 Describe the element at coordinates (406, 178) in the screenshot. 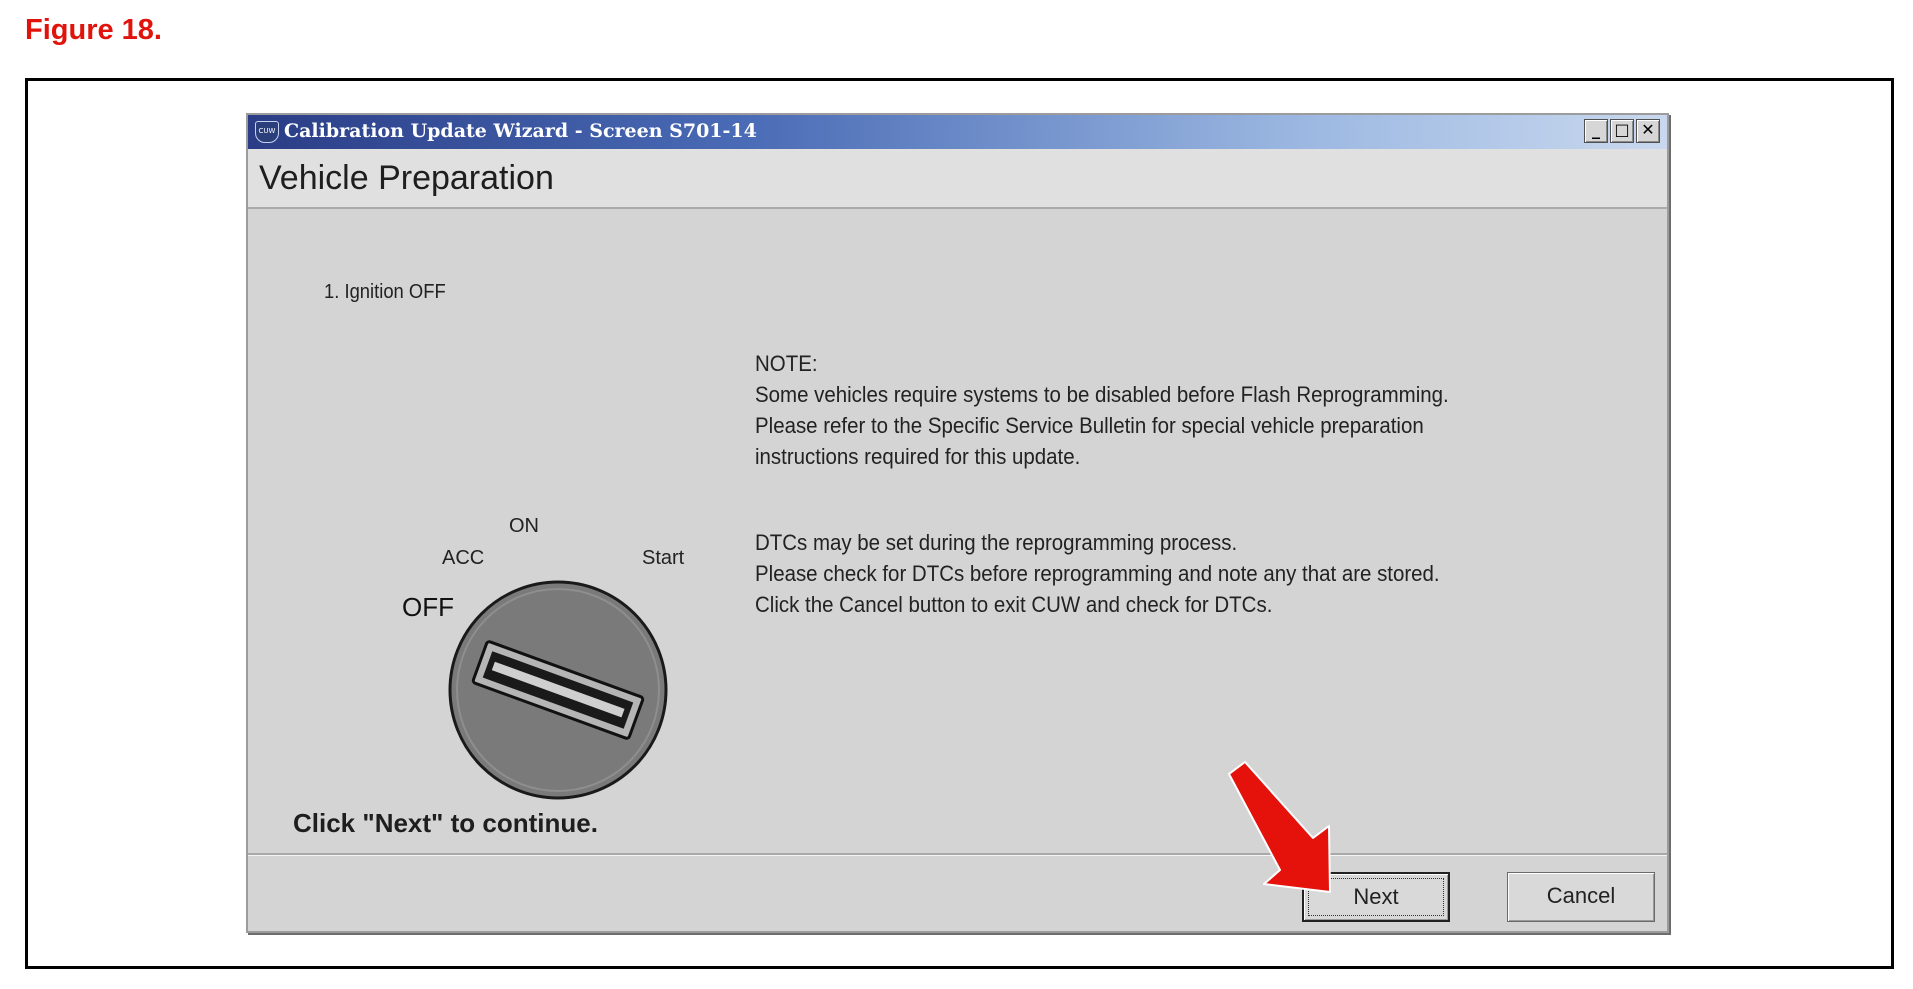

I see `page-title: Vehicle Preparation` at that location.